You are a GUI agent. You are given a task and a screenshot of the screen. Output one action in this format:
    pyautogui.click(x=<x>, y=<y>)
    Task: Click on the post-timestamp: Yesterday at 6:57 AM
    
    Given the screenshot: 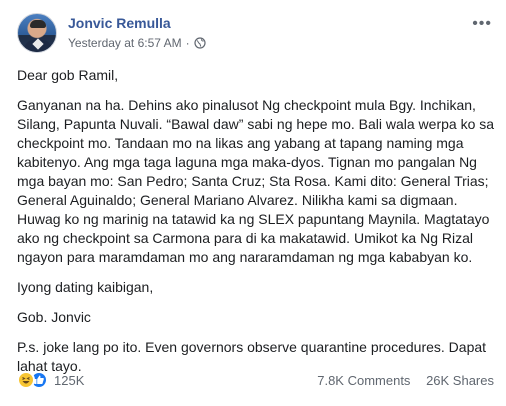 What is the action you would take?
    pyautogui.click(x=125, y=43)
    